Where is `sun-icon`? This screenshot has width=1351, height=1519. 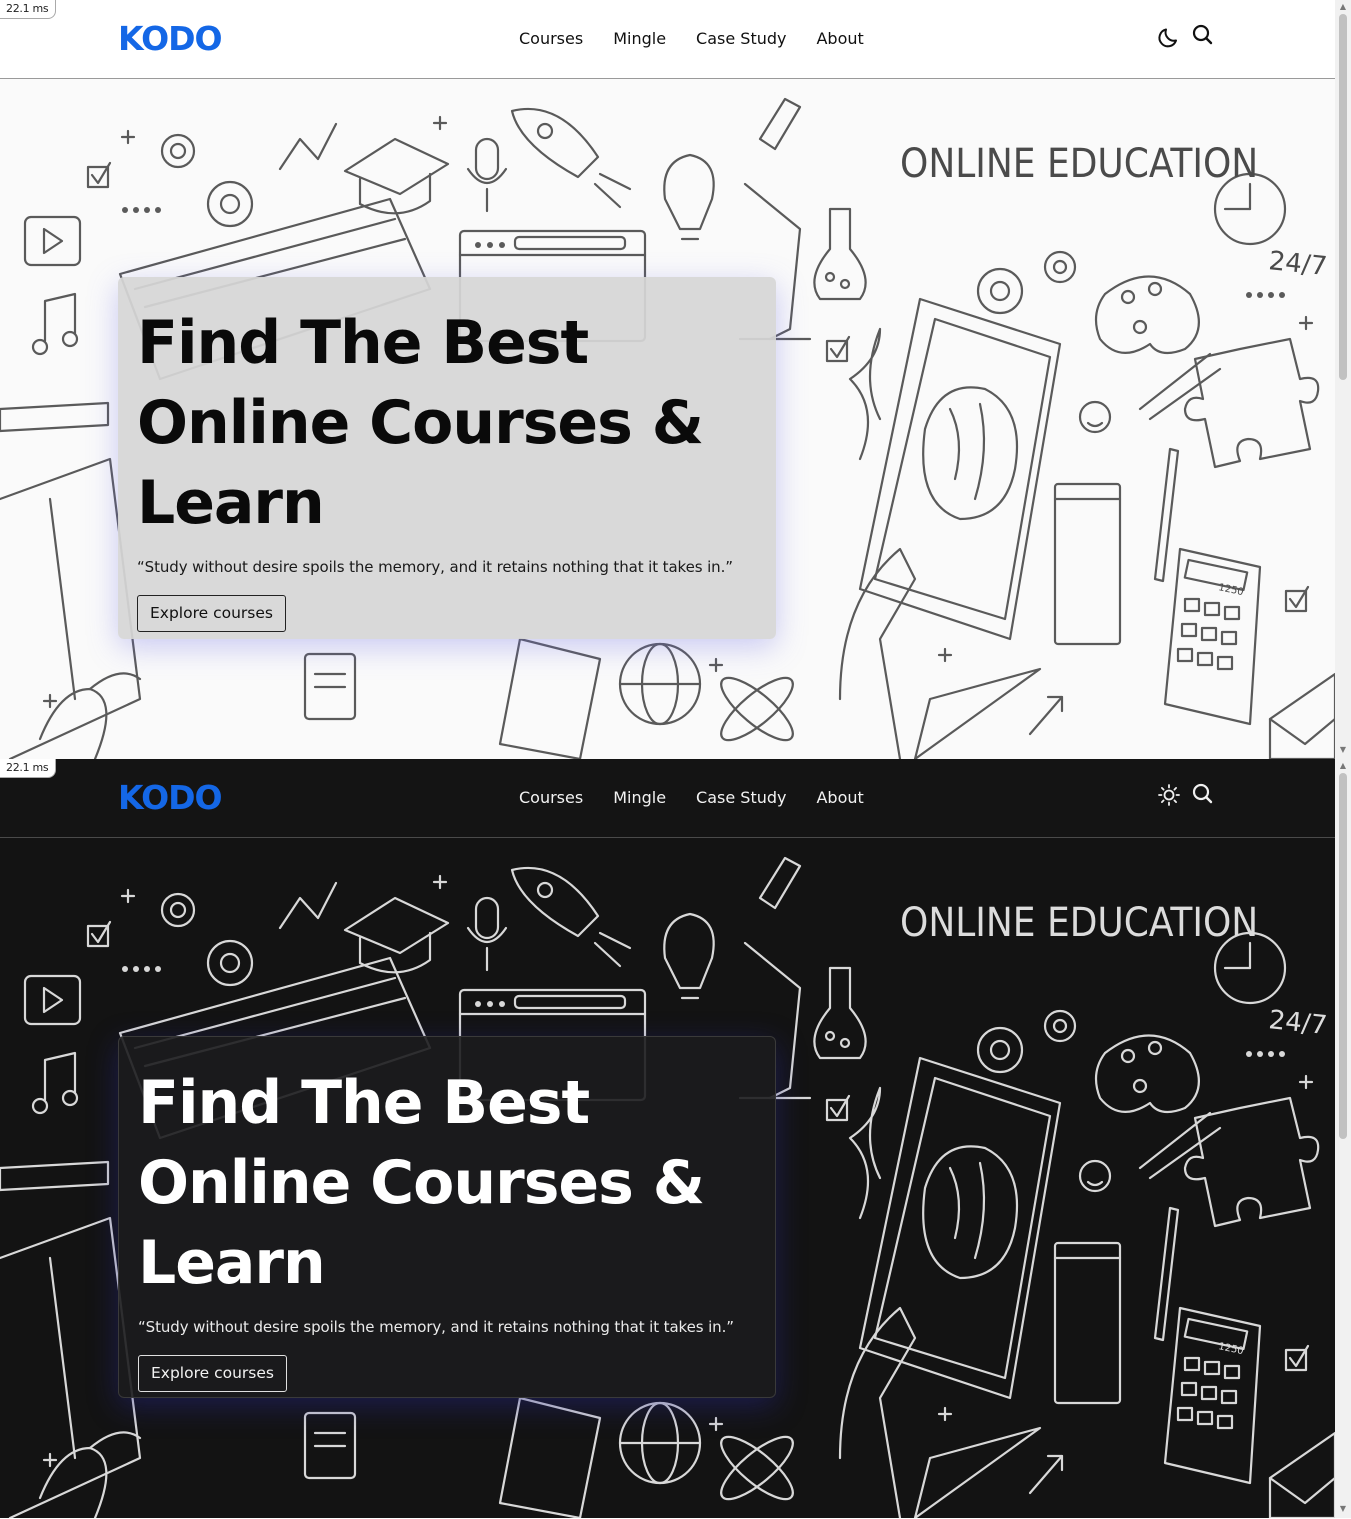
sun-icon is located at coordinates (1169, 795).